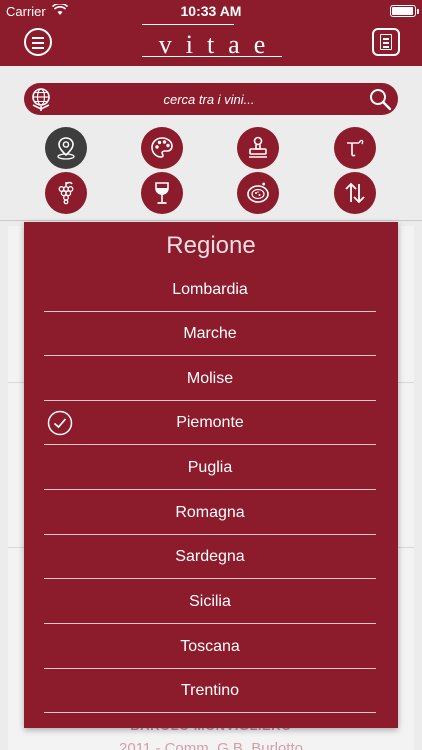 The height and width of the screenshot is (750, 422). I want to click on region-option-label: Puglia, so click(210, 467).